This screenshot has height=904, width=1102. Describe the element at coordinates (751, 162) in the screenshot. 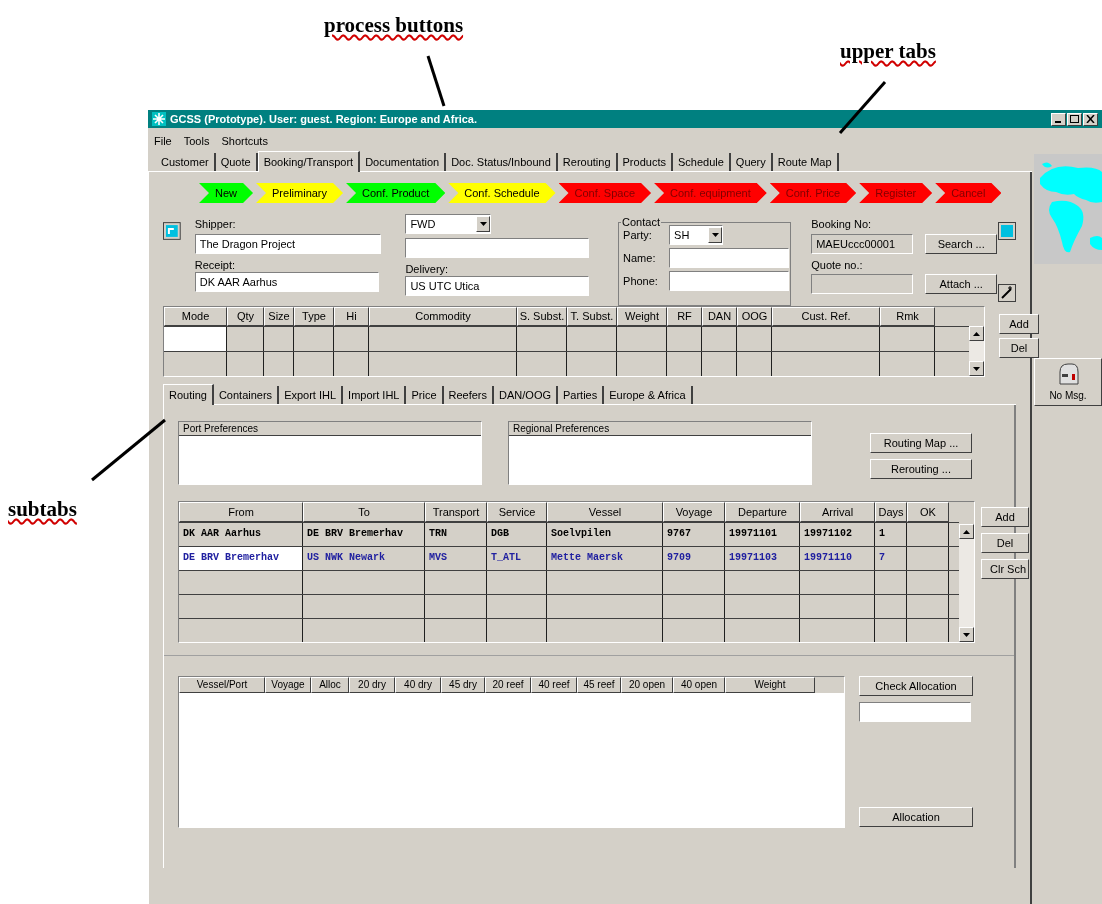

I see `tab: Query` at that location.